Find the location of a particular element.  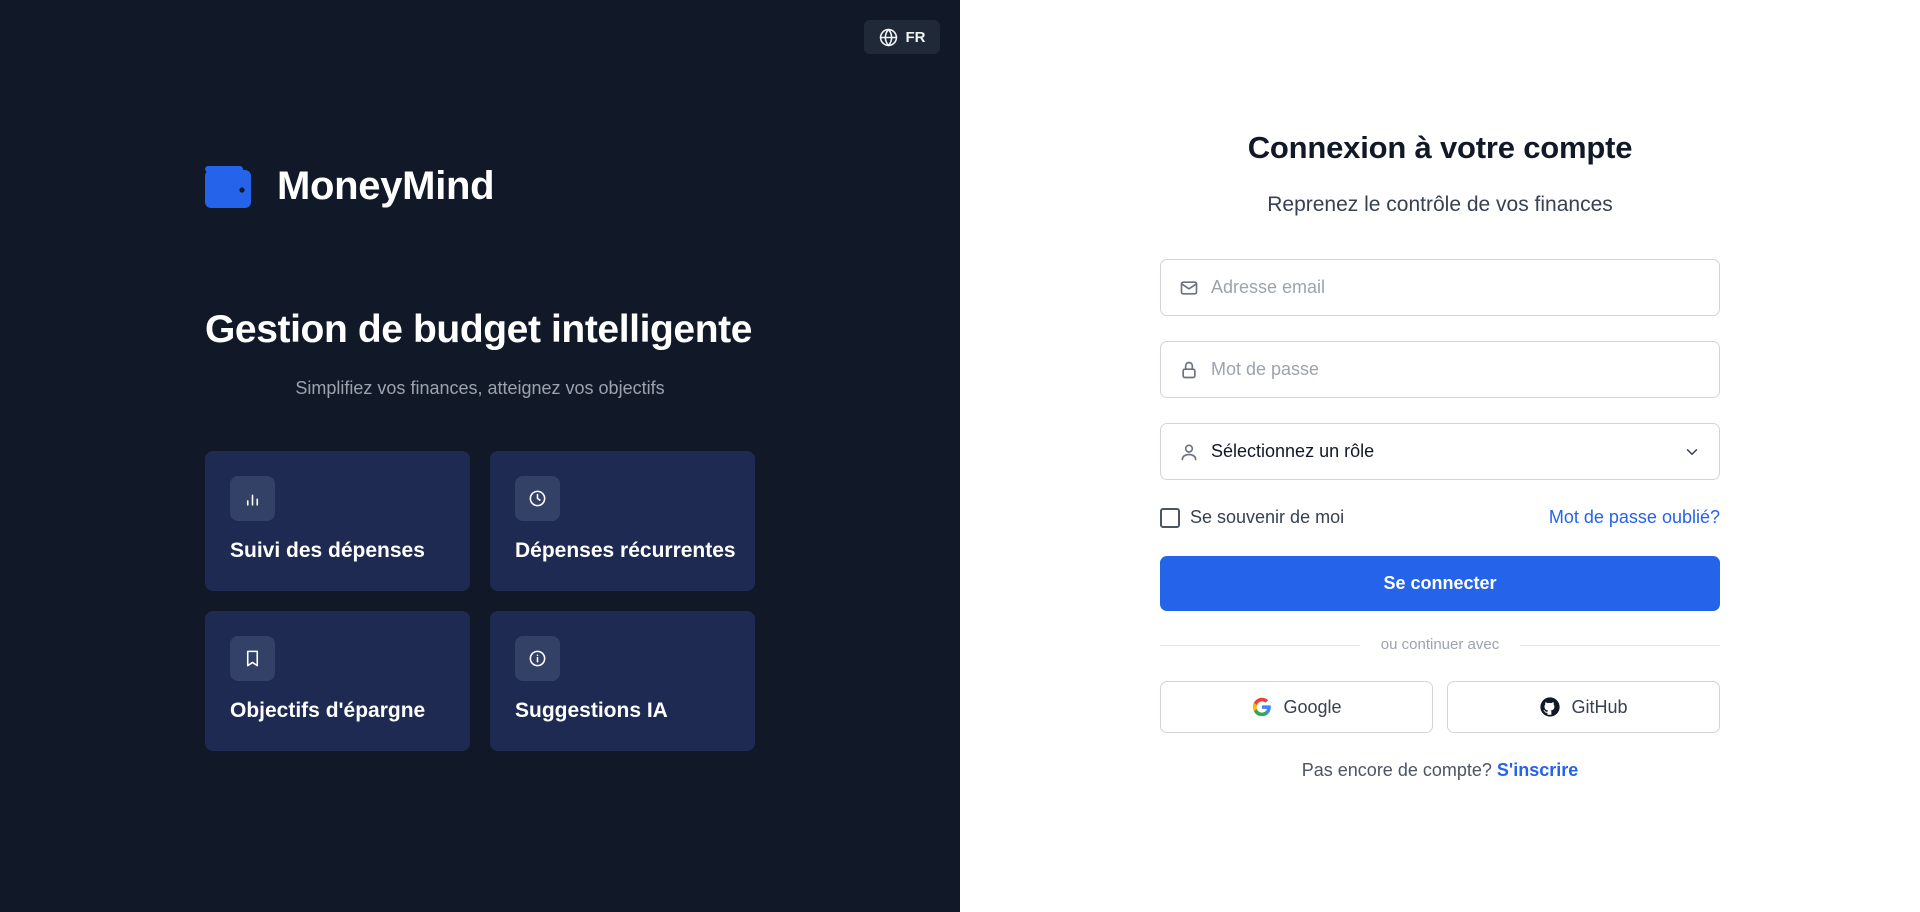

clock-icon is located at coordinates (537, 498).